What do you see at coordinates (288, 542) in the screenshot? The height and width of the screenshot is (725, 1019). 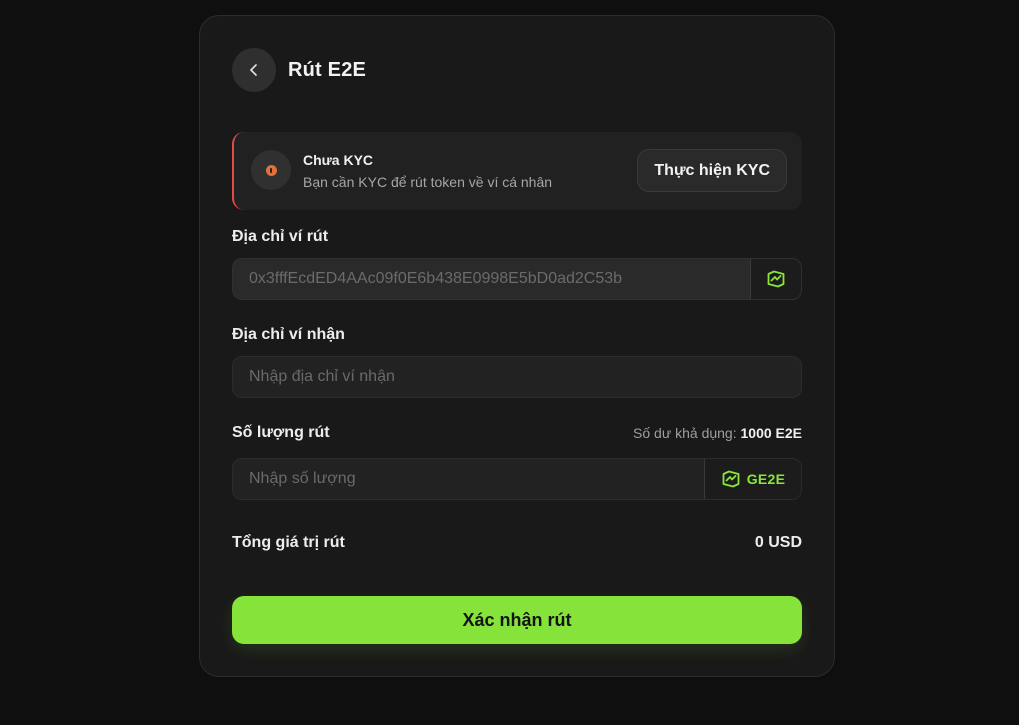 I see `total-label: Tổng giá trị rút` at bounding box center [288, 542].